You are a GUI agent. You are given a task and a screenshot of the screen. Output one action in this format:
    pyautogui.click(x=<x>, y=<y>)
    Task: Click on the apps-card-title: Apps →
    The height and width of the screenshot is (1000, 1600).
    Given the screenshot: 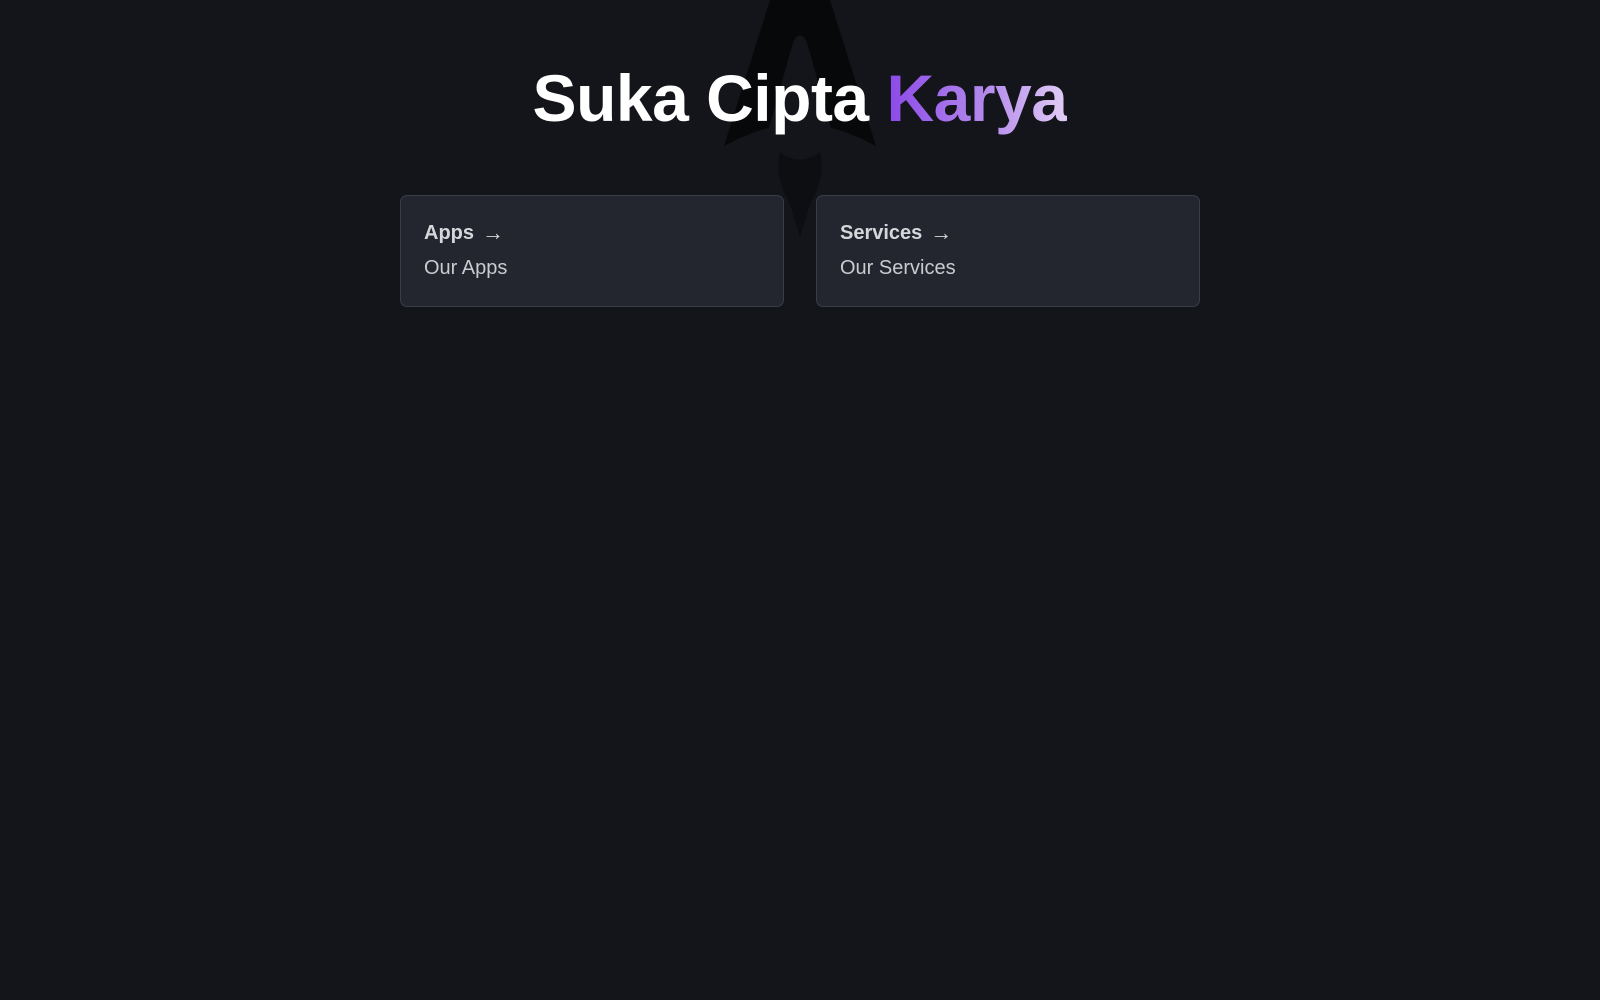 What is the action you would take?
    pyautogui.click(x=592, y=233)
    